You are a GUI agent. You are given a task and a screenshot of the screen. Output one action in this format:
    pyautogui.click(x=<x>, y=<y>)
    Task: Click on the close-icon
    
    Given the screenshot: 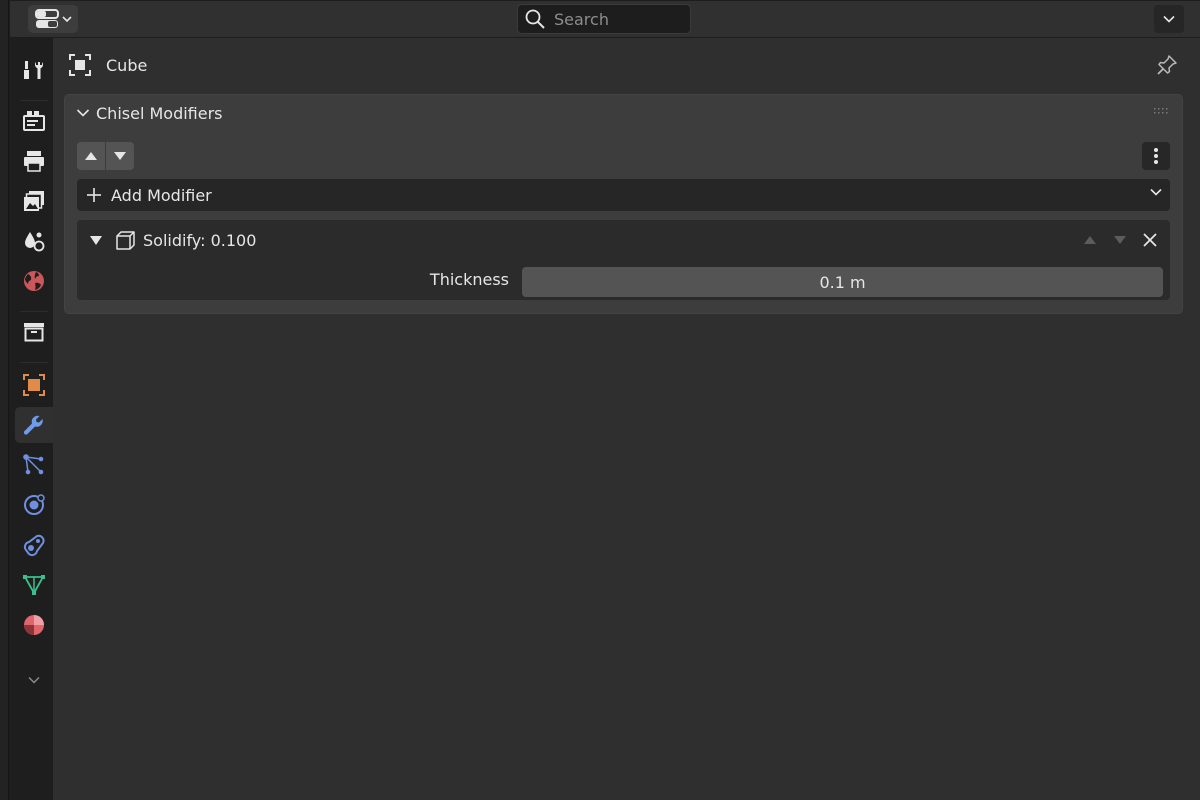 What is the action you would take?
    pyautogui.click(x=1150, y=240)
    